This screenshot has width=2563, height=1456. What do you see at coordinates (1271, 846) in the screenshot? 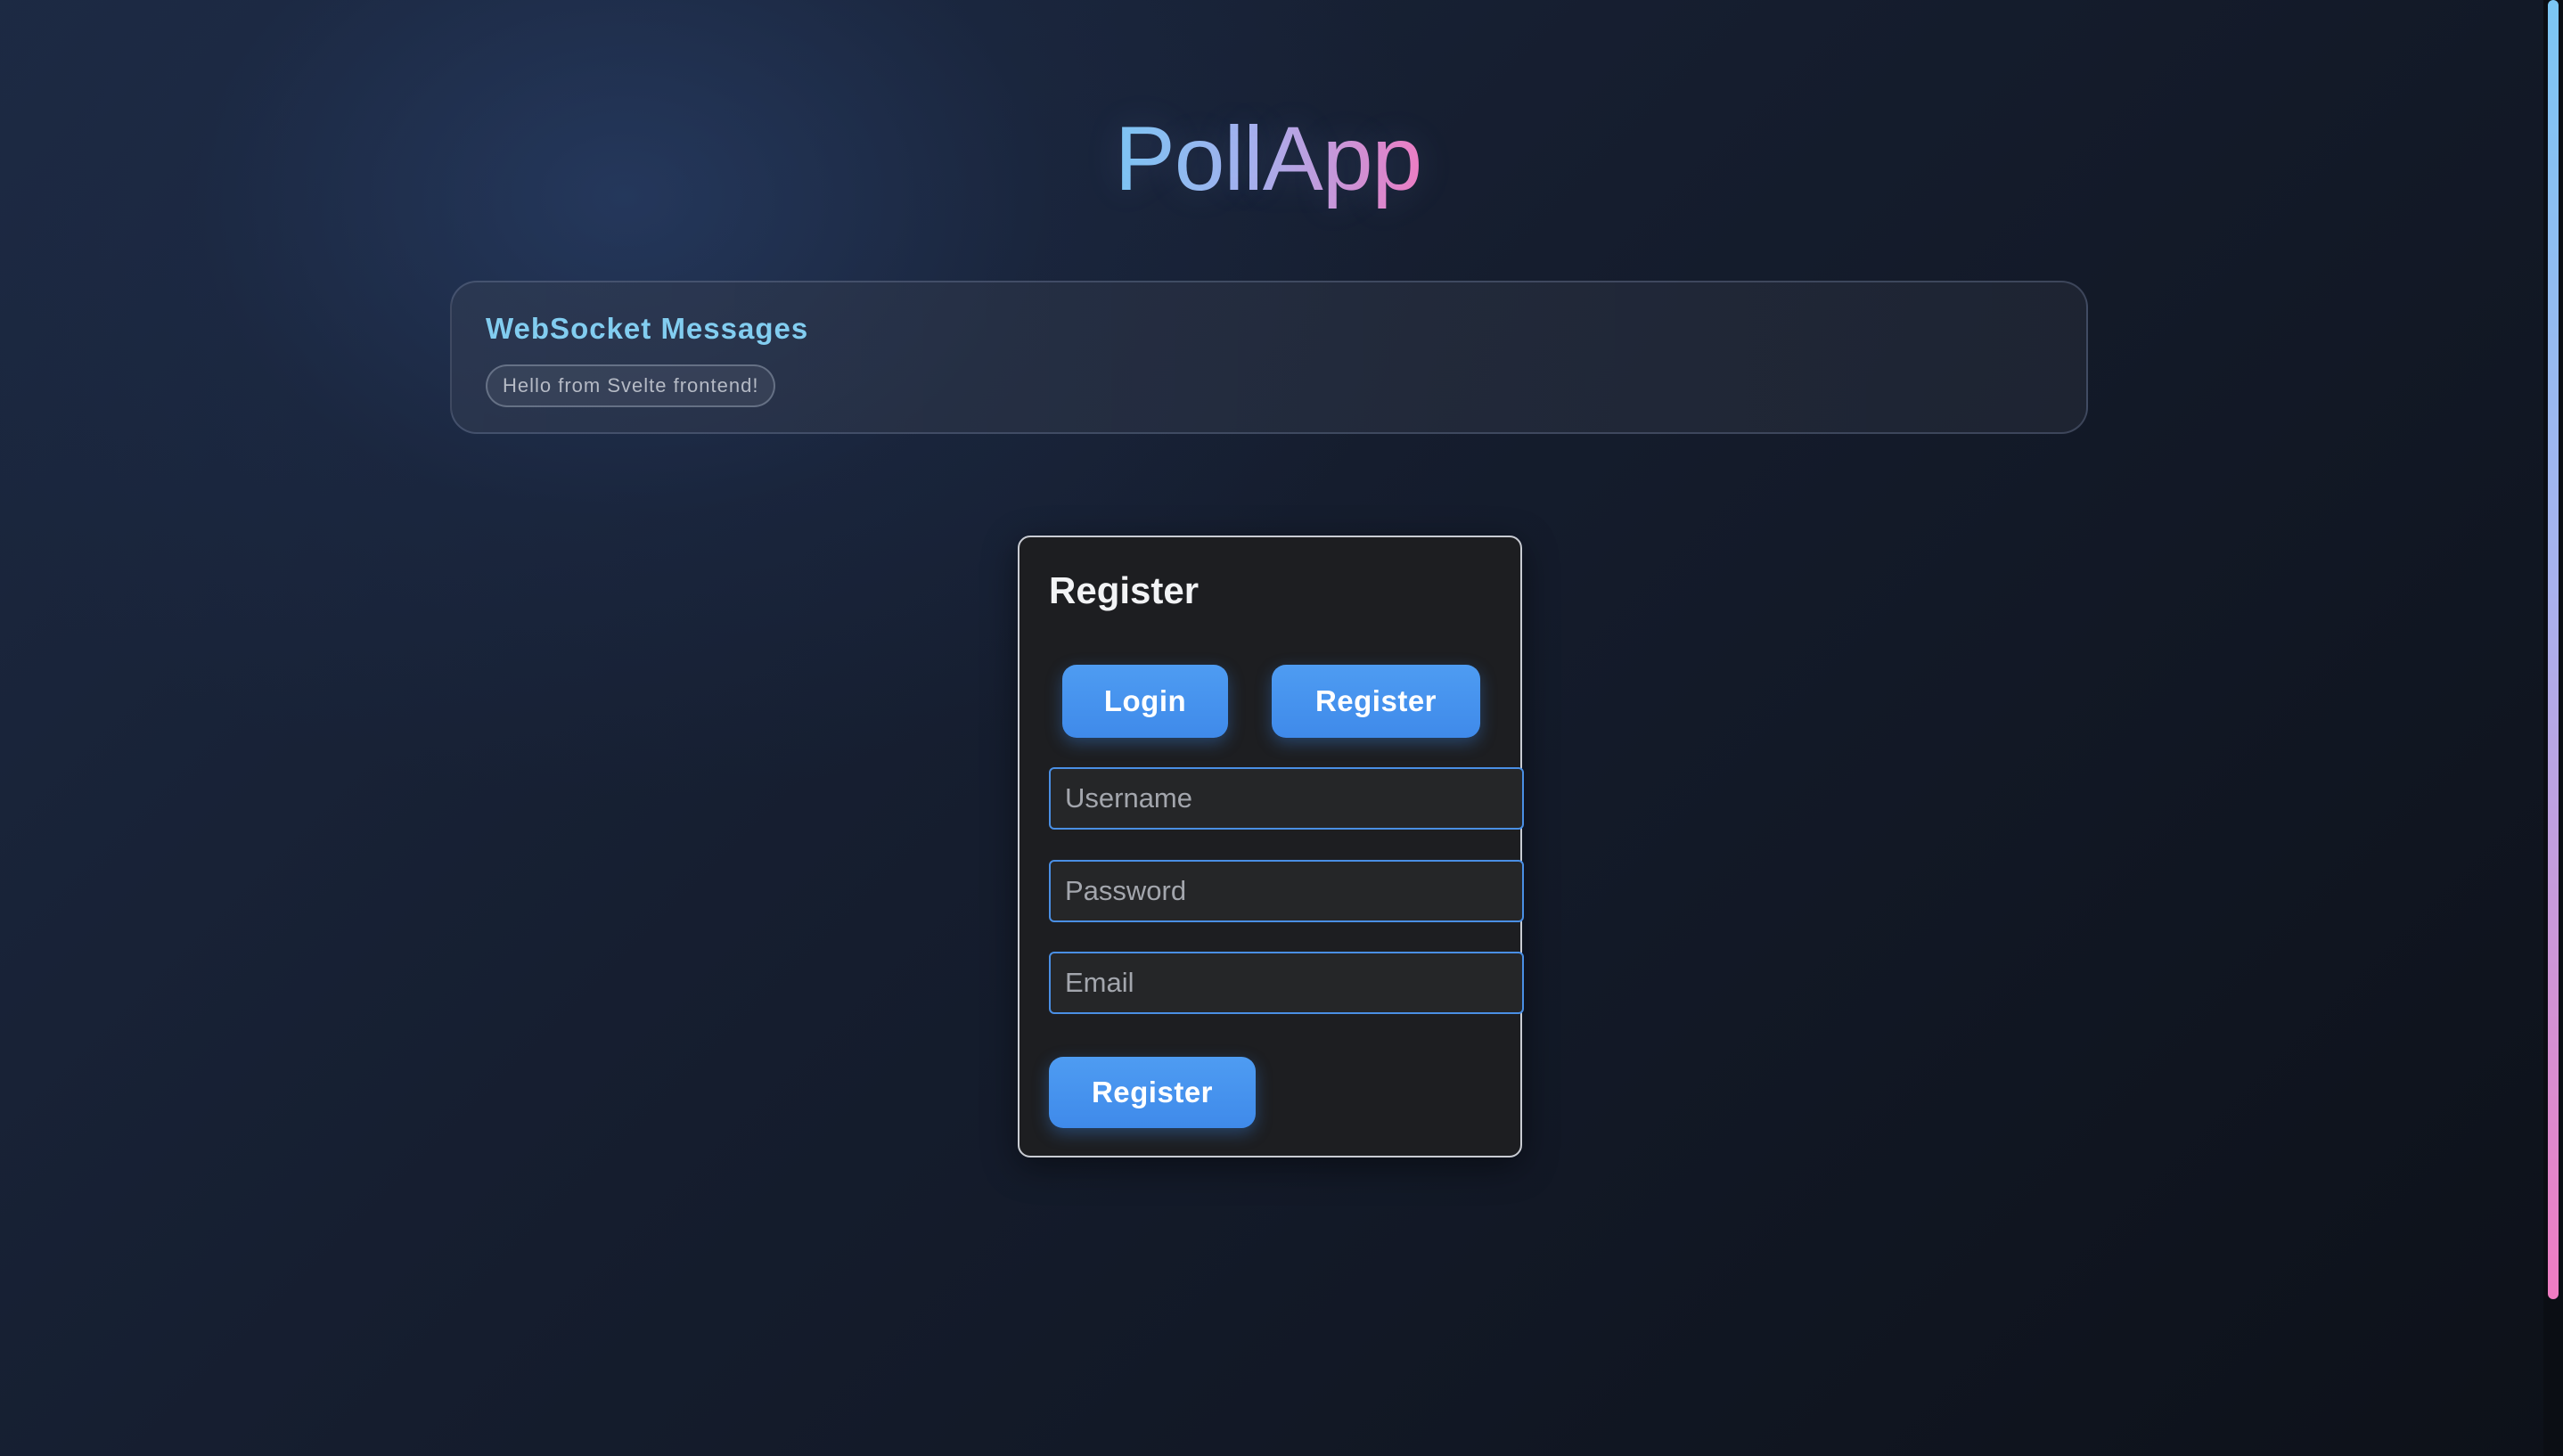
I see `auth-card: Register Login Register Register` at bounding box center [1271, 846].